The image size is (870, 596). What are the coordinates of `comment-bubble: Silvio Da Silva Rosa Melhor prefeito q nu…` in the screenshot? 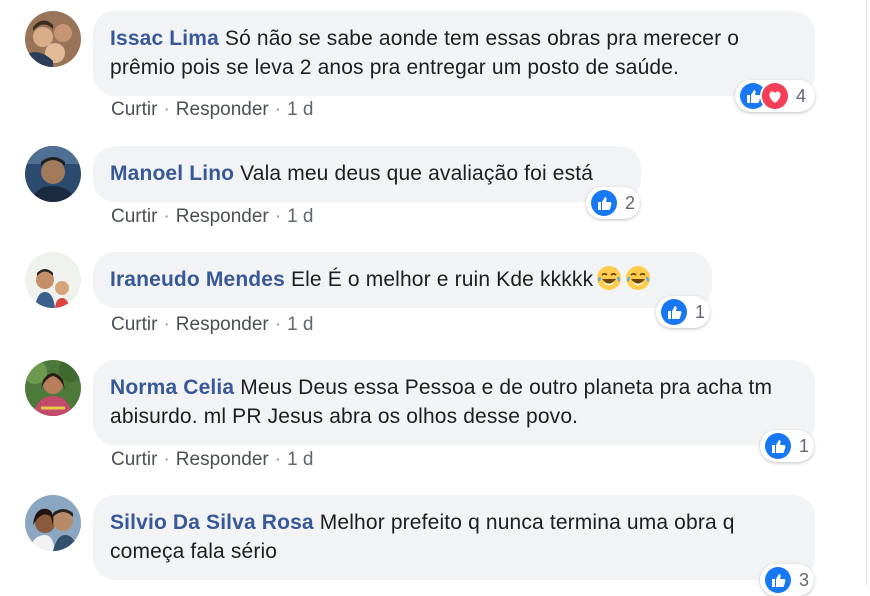 It's located at (454, 537).